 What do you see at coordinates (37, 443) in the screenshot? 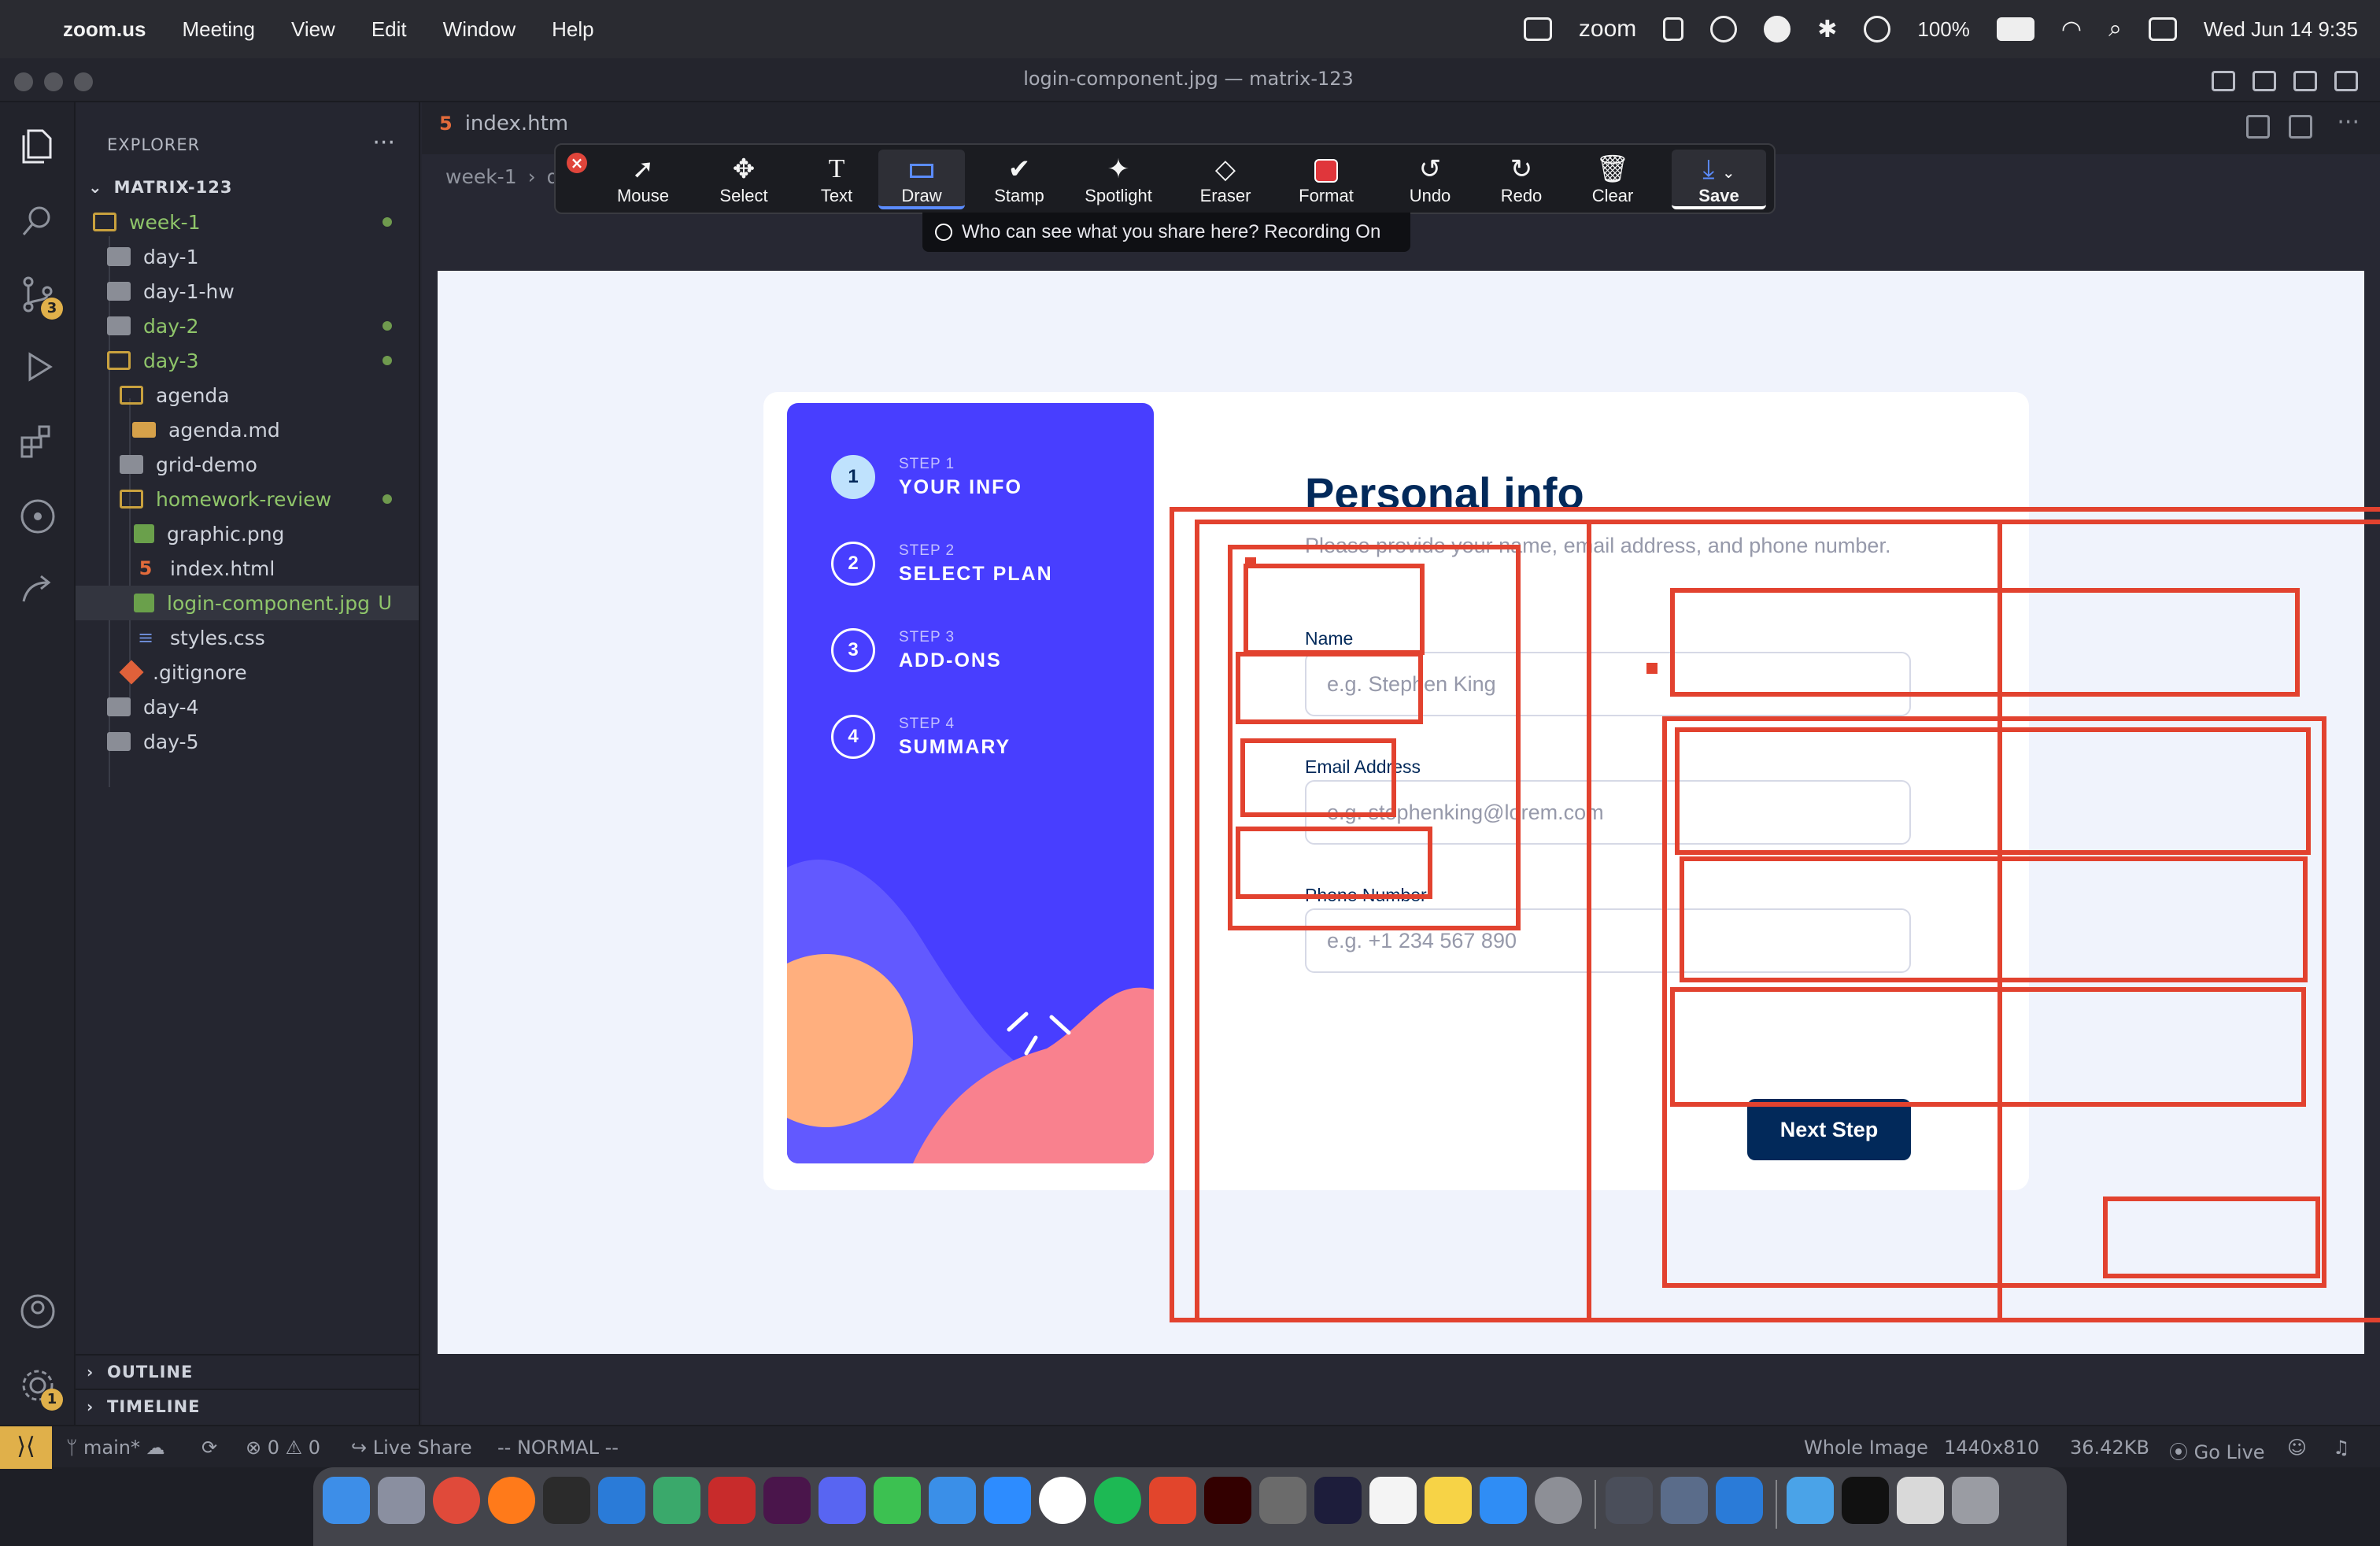
I see `extensions-icon` at bounding box center [37, 443].